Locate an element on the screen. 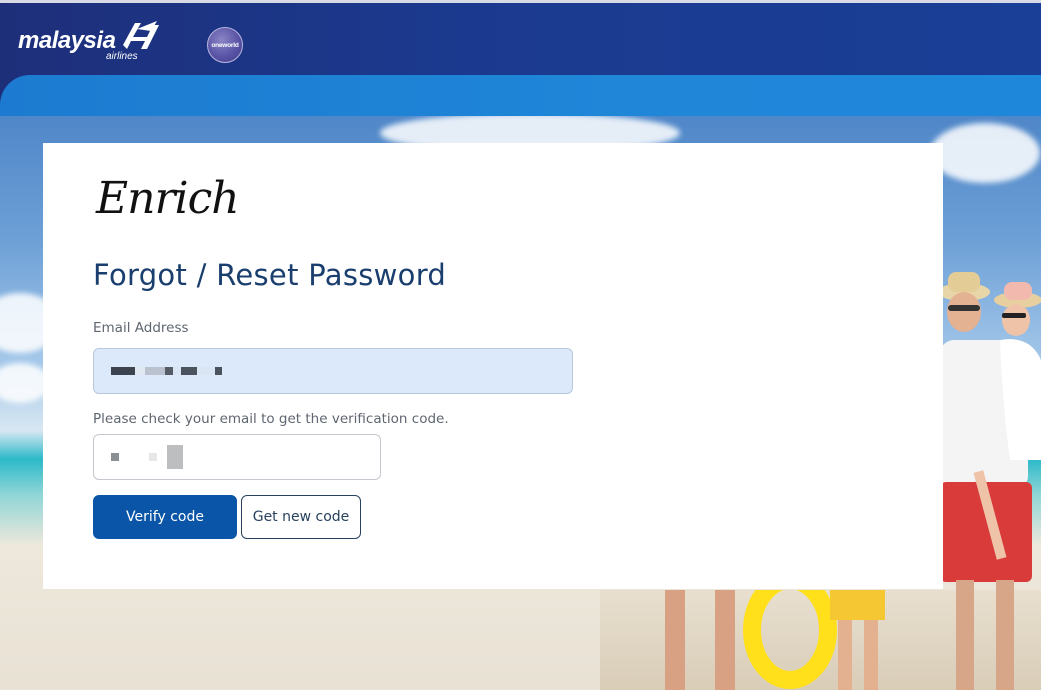  code-value-redacted is located at coordinates (147, 457).